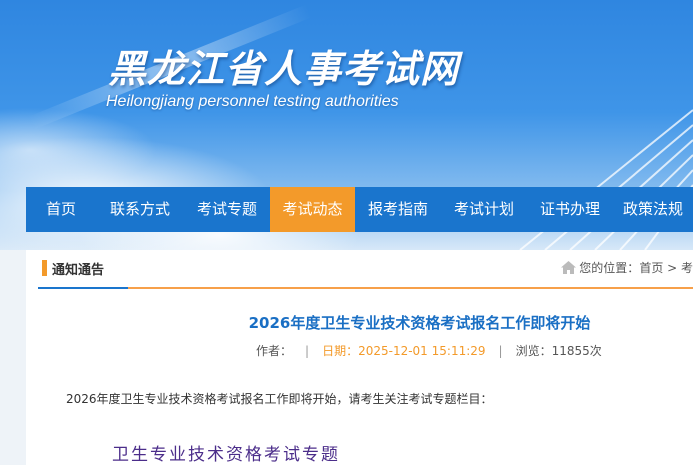 This screenshot has width=693, height=465. I want to click on nav-item-exam-news: 考试动态, so click(312, 209).